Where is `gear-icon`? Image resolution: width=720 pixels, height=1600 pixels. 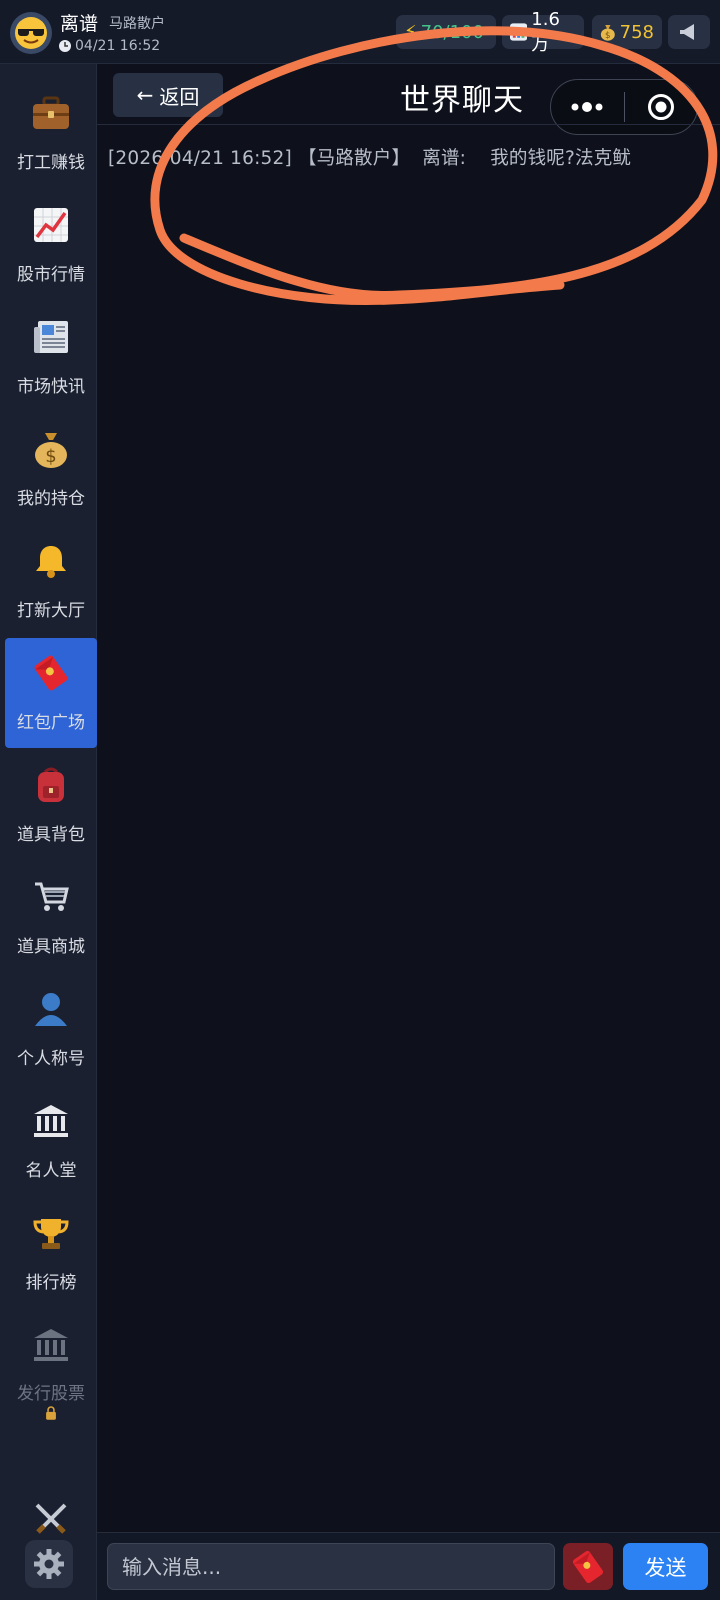
gear-icon is located at coordinates (49, 1564).